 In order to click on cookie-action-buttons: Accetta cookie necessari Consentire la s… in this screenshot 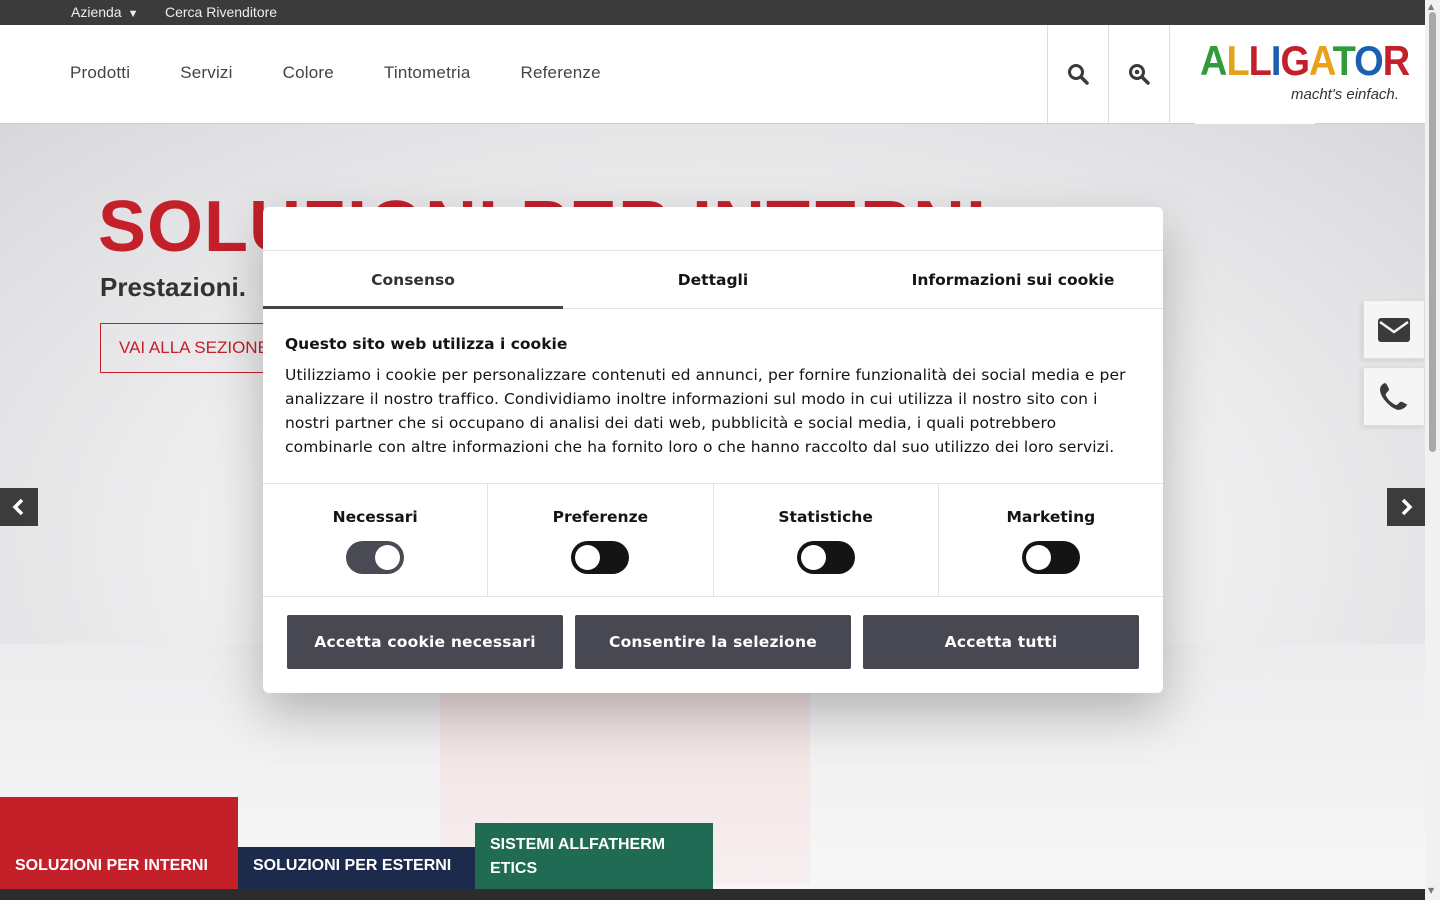, I will do `click(713, 642)`.